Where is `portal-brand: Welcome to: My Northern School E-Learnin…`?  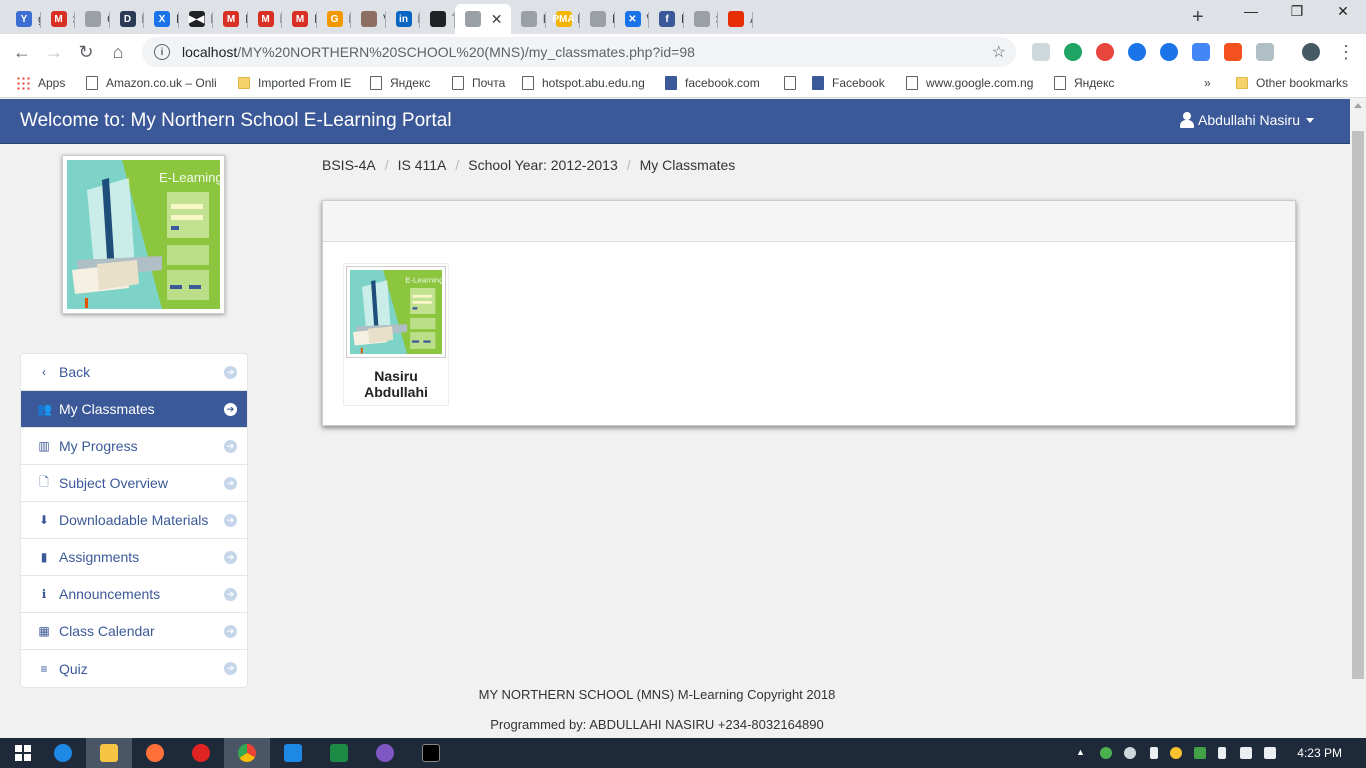 portal-brand: Welcome to: My Northern School E-Learnin… is located at coordinates (236, 121).